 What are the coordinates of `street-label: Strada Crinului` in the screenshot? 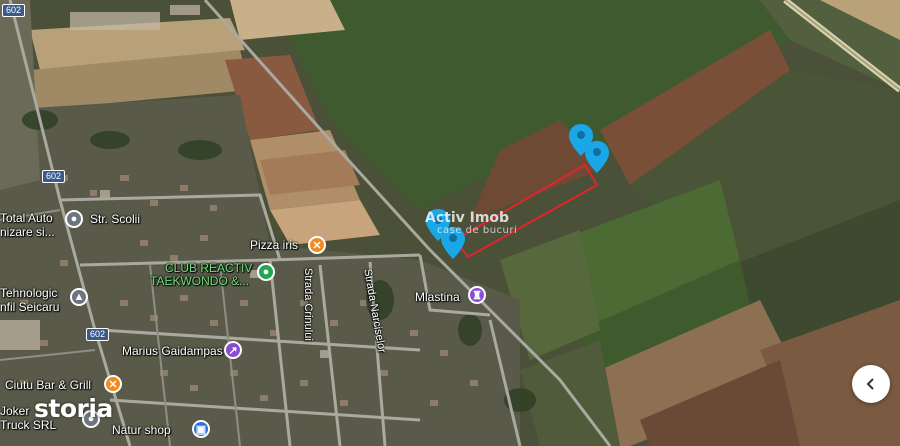 It's located at (308, 304).